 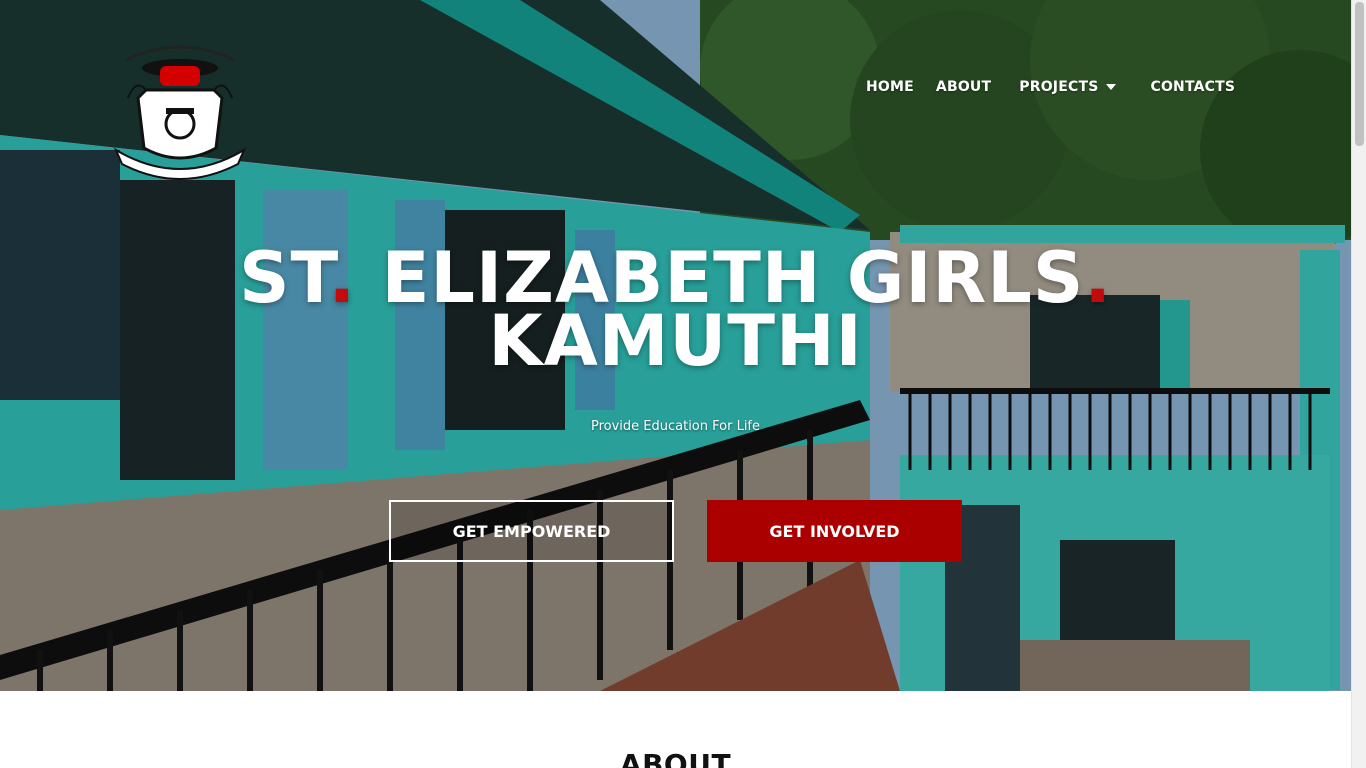 What do you see at coordinates (1192, 87) in the screenshot?
I see `nav-contacts-link: CONTACTS` at bounding box center [1192, 87].